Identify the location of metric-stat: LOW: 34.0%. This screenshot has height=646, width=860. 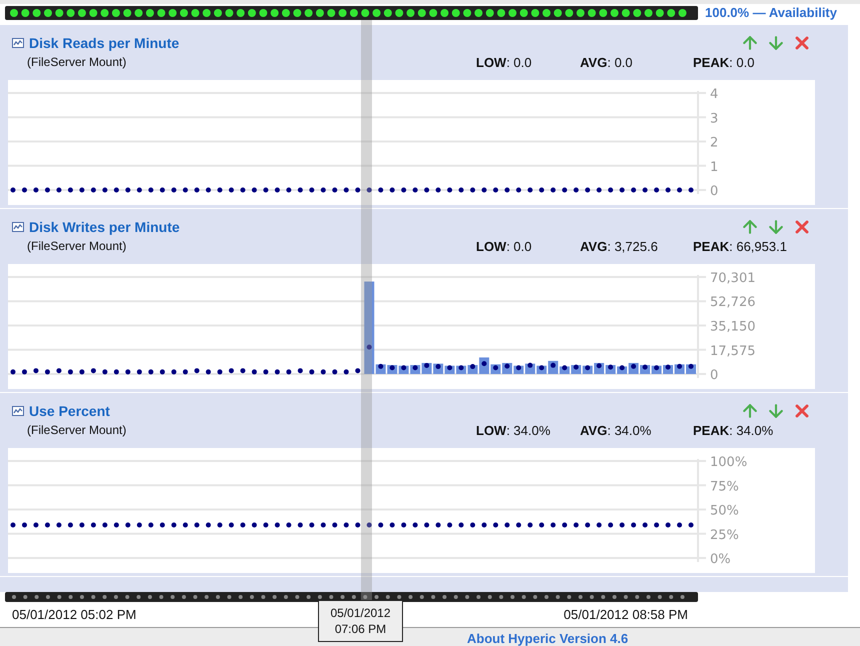
(514, 430).